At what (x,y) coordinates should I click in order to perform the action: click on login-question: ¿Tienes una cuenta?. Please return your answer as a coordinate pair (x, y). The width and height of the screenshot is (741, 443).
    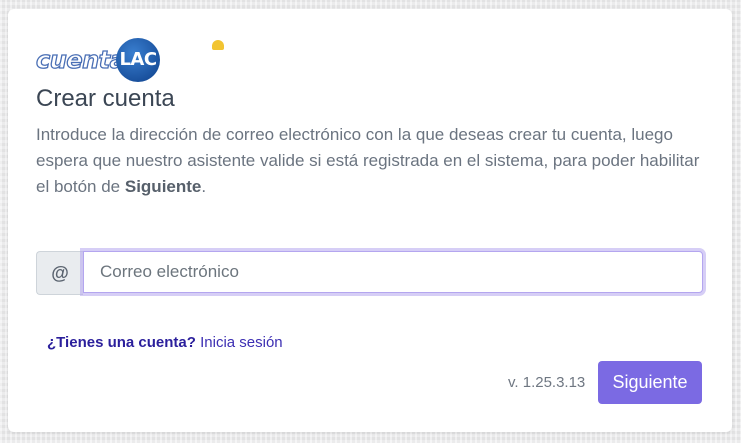
    Looking at the image, I should click on (121, 342).